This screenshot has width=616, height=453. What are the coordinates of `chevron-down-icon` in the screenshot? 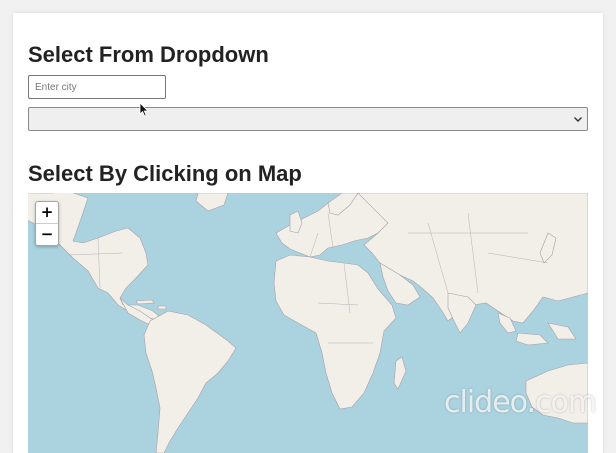 It's located at (578, 119).